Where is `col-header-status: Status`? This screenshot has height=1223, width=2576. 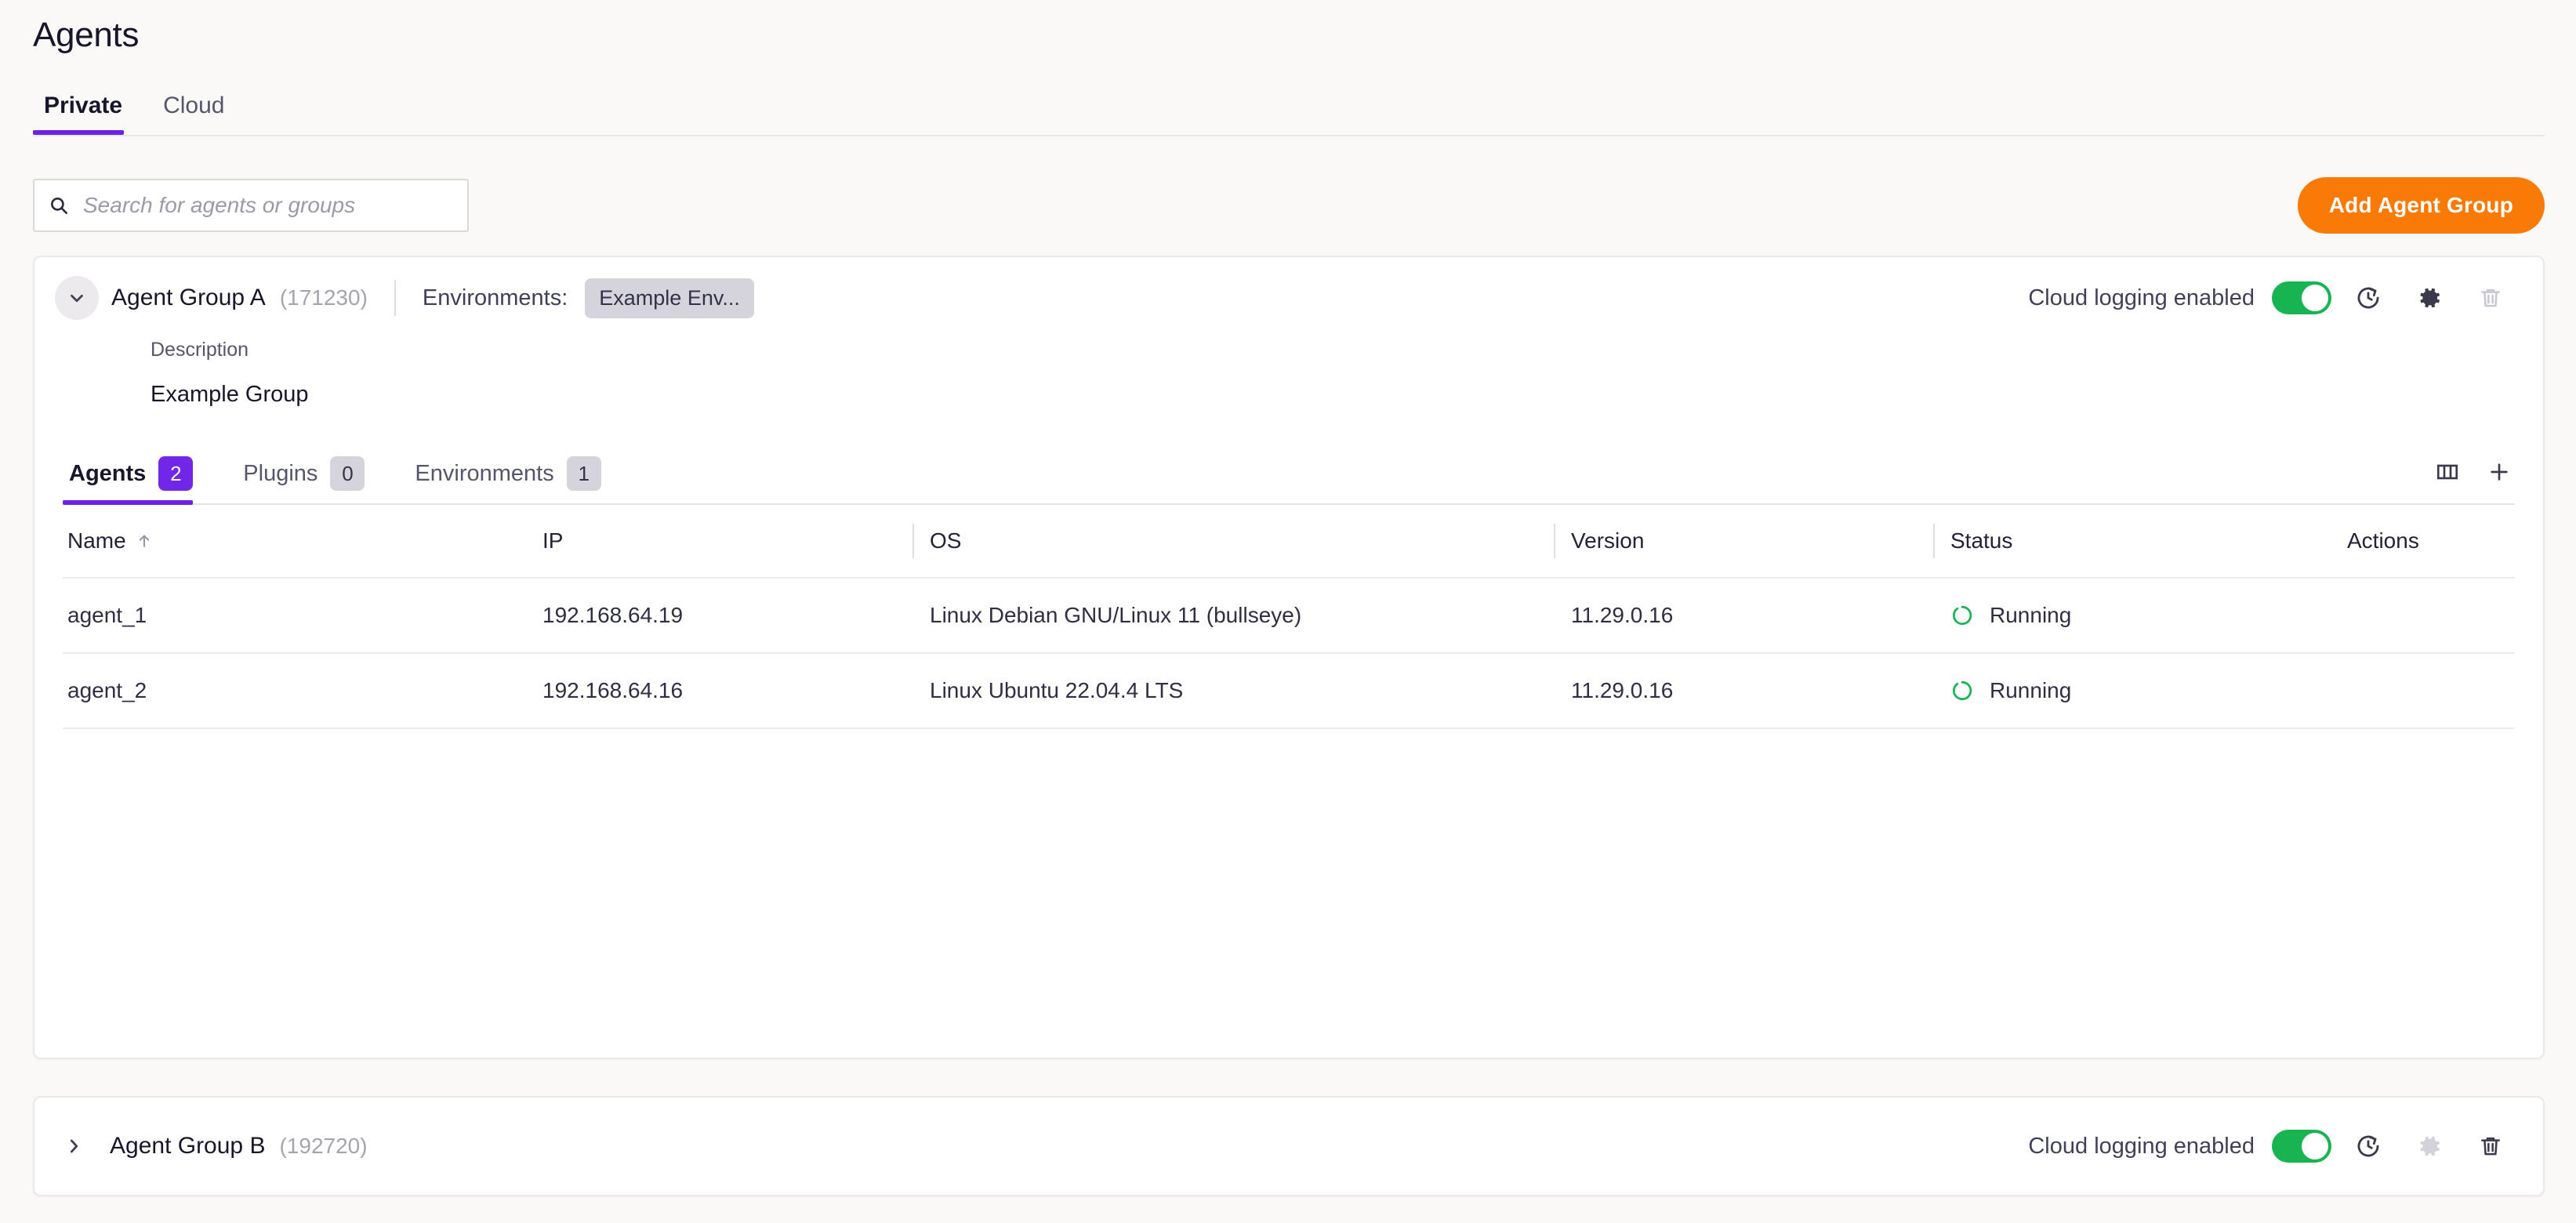
col-header-status: Status is located at coordinates (2140, 541).